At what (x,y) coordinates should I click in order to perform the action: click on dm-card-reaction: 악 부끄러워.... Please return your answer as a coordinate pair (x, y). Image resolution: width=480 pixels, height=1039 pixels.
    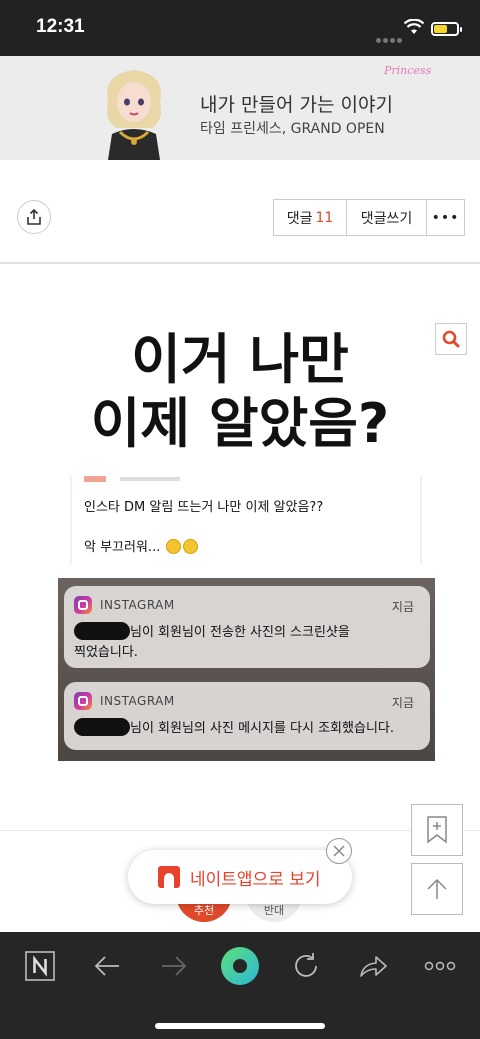
    Looking at the image, I should click on (141, 545).